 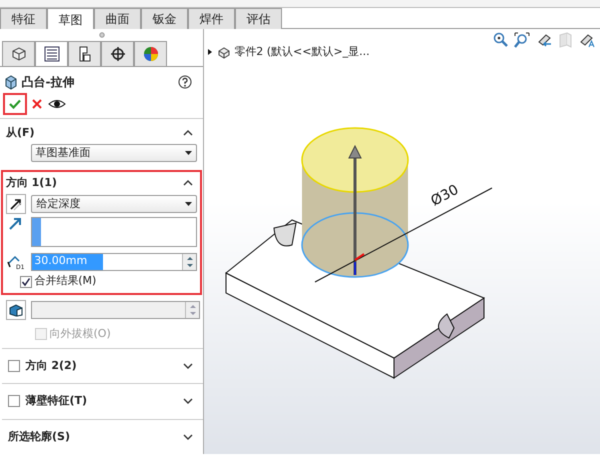 I want to click on grip-handle-icon, so click(x=101, y=35).